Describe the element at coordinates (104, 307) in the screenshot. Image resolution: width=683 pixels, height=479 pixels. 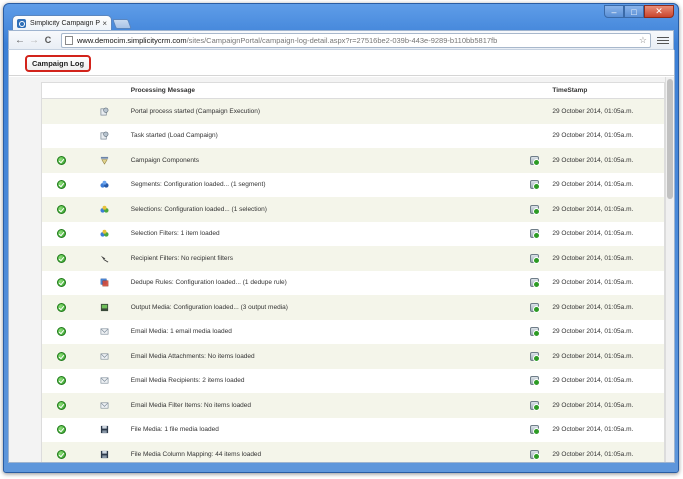
I see `output-media-icon` at that location.